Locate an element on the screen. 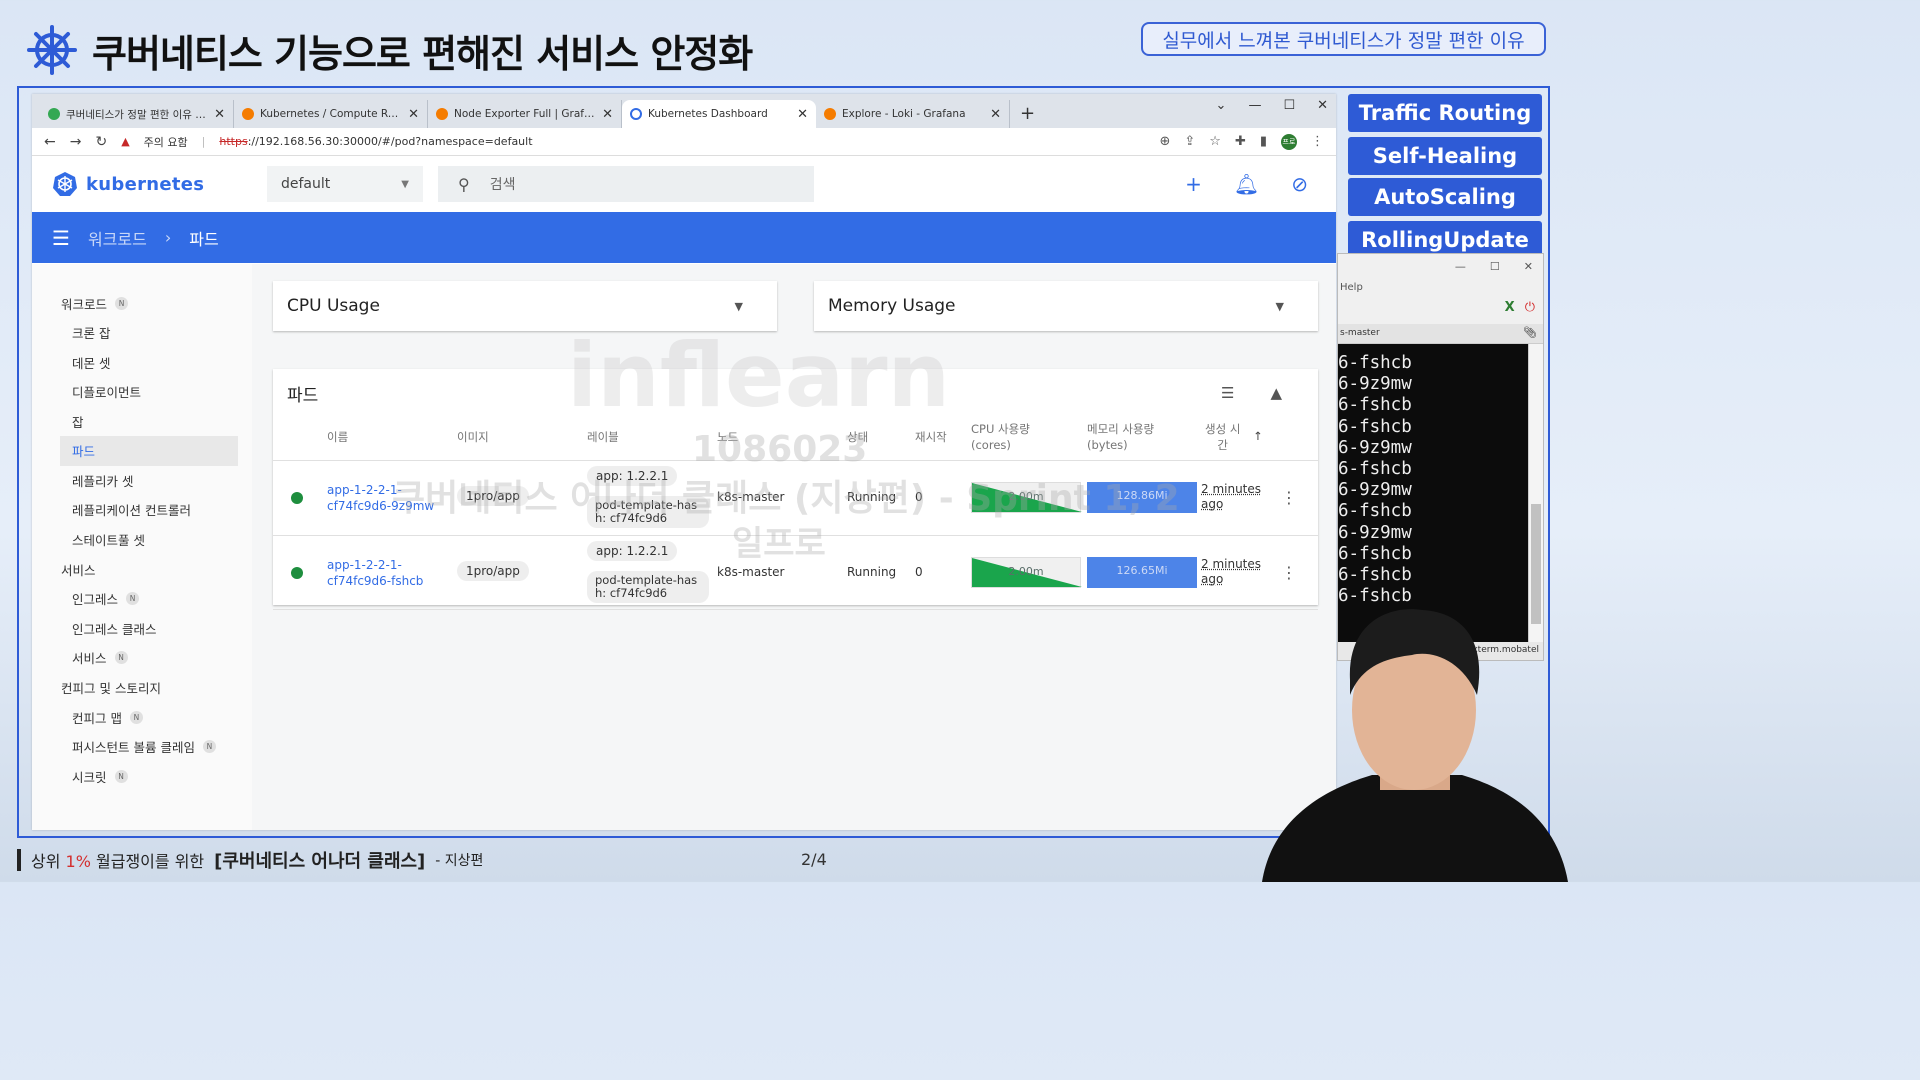  extensions-icon: ✚ is located at coordinates (1240, 141).